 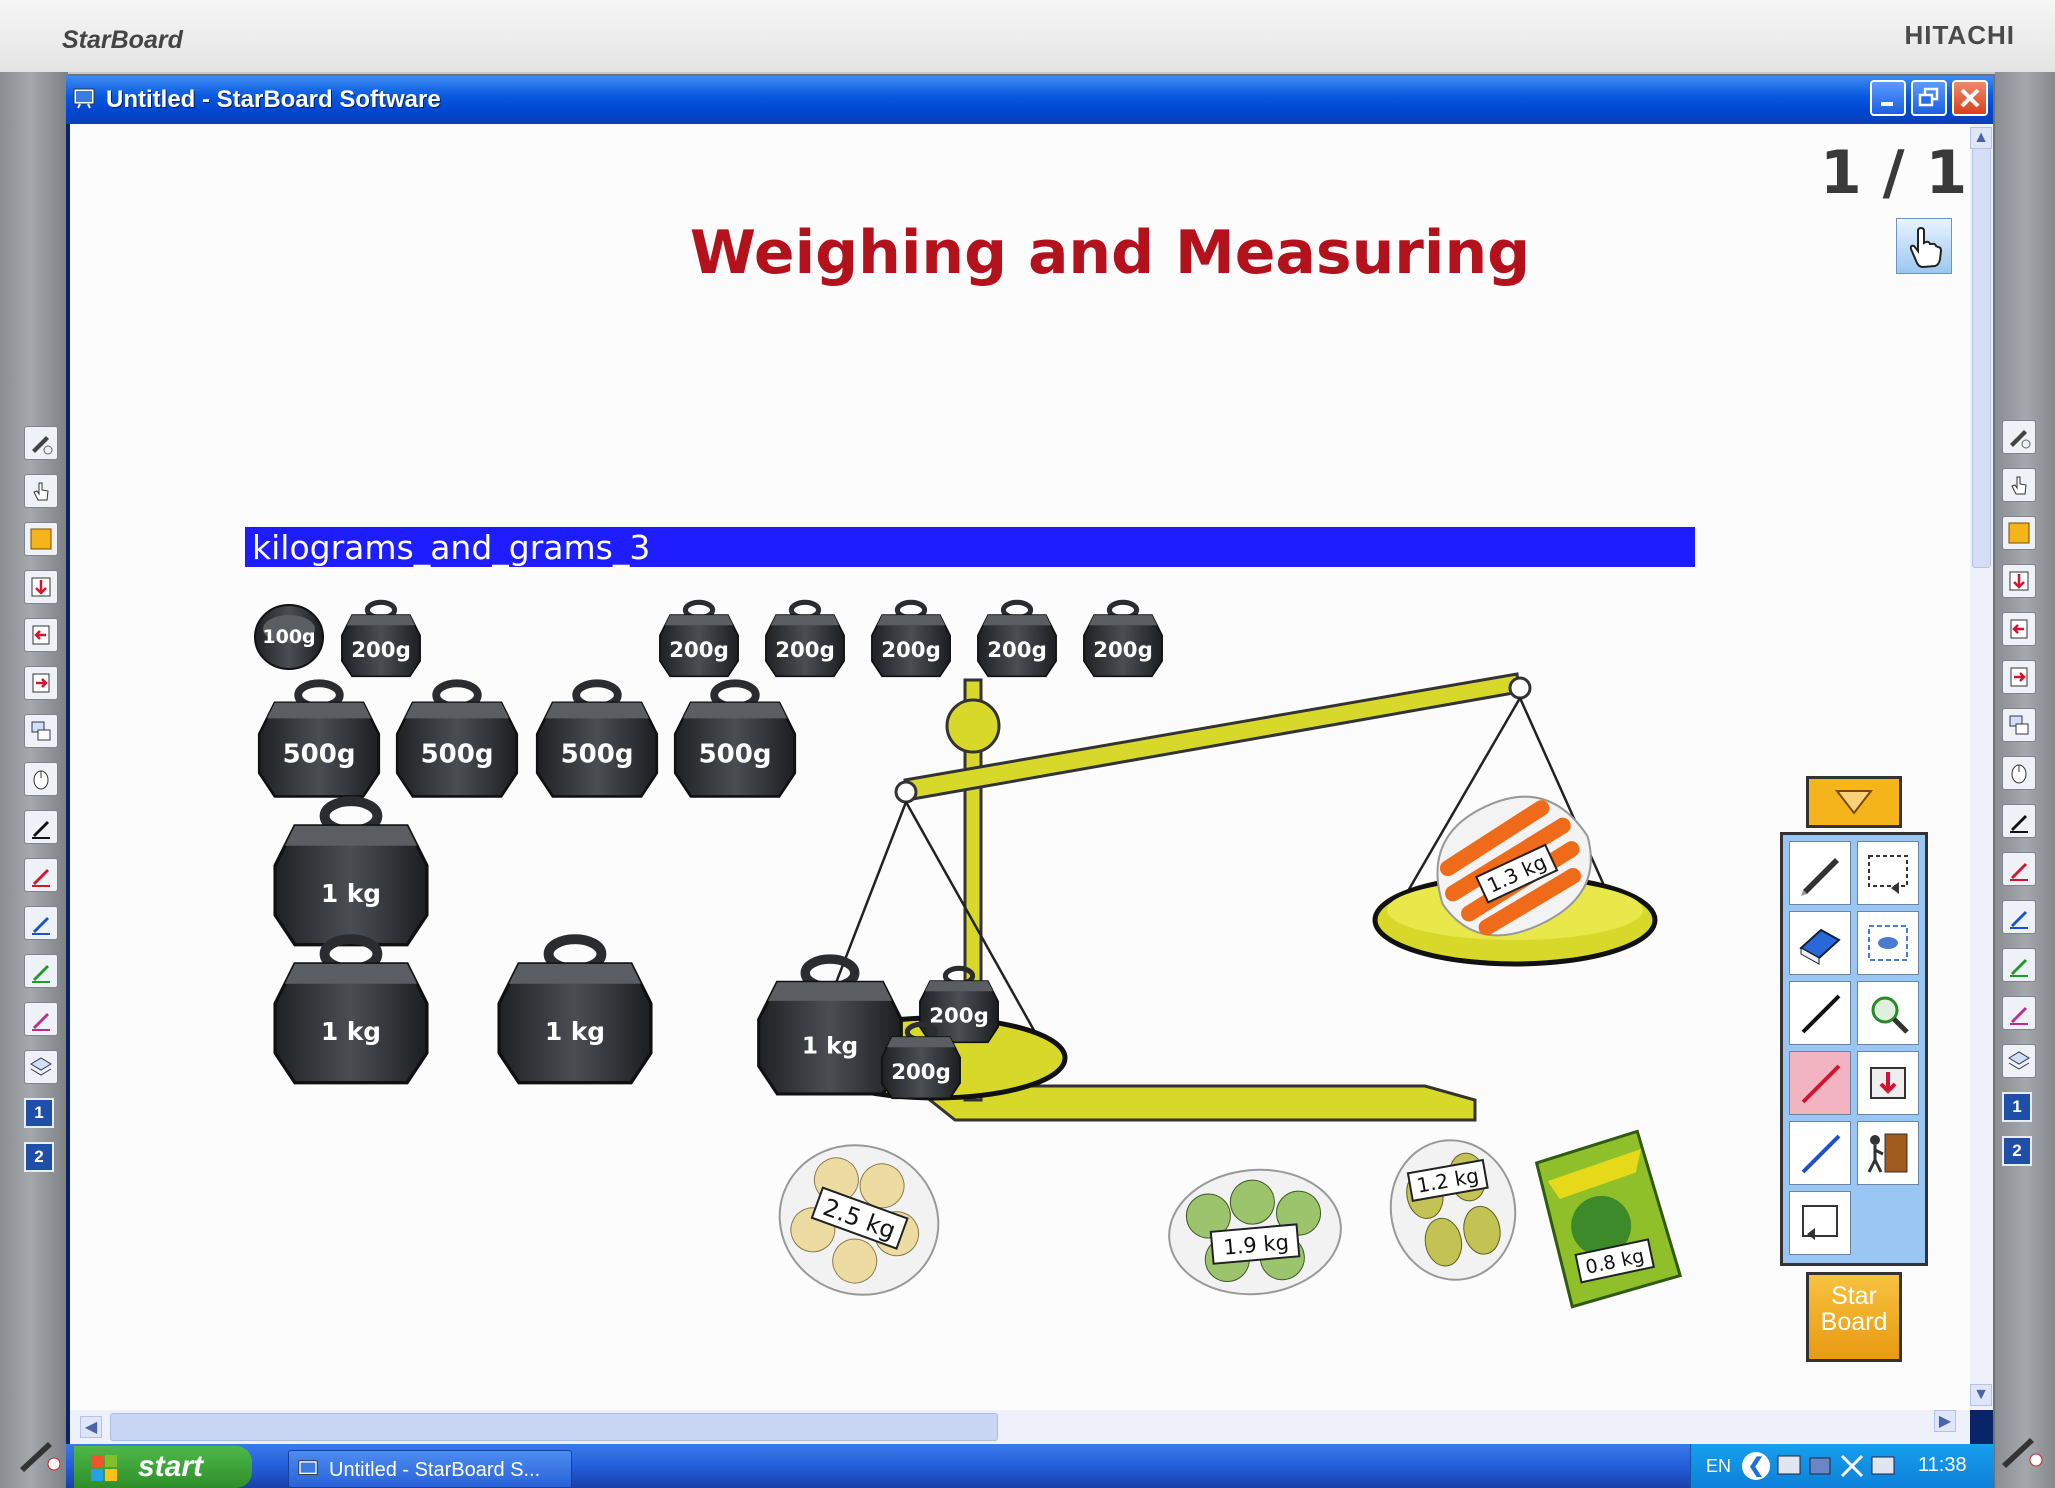 I want to click on line-red-button, so click(x=1820, y=1083).